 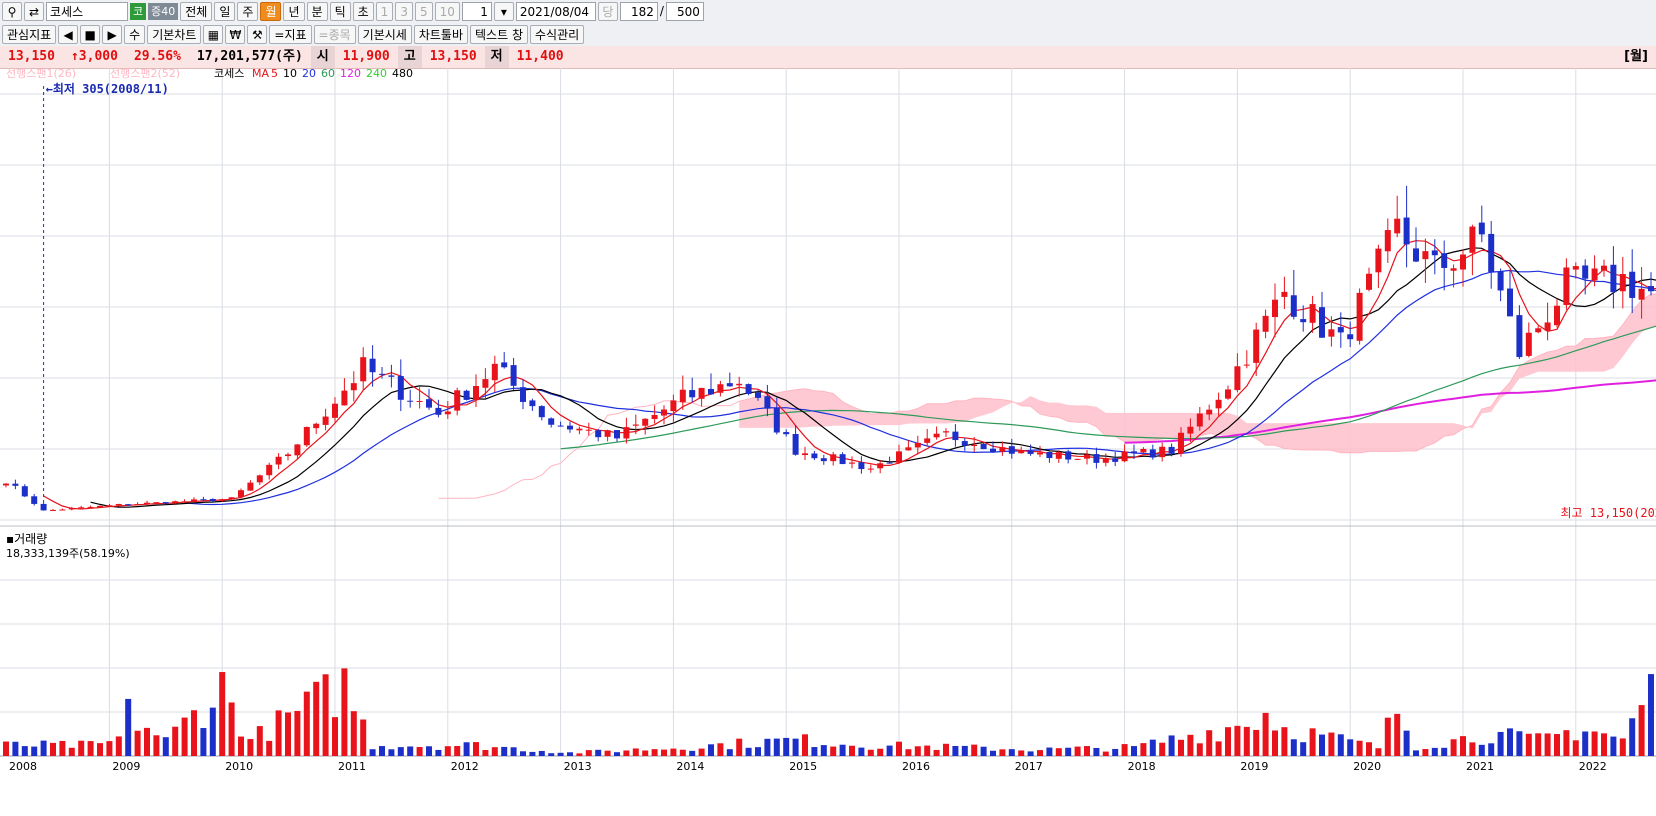 What do you see at coordinates (145, 74) in the screenshot?
I see `legend-item: 선행스팬2(52)` at bounding box center [145, 74].